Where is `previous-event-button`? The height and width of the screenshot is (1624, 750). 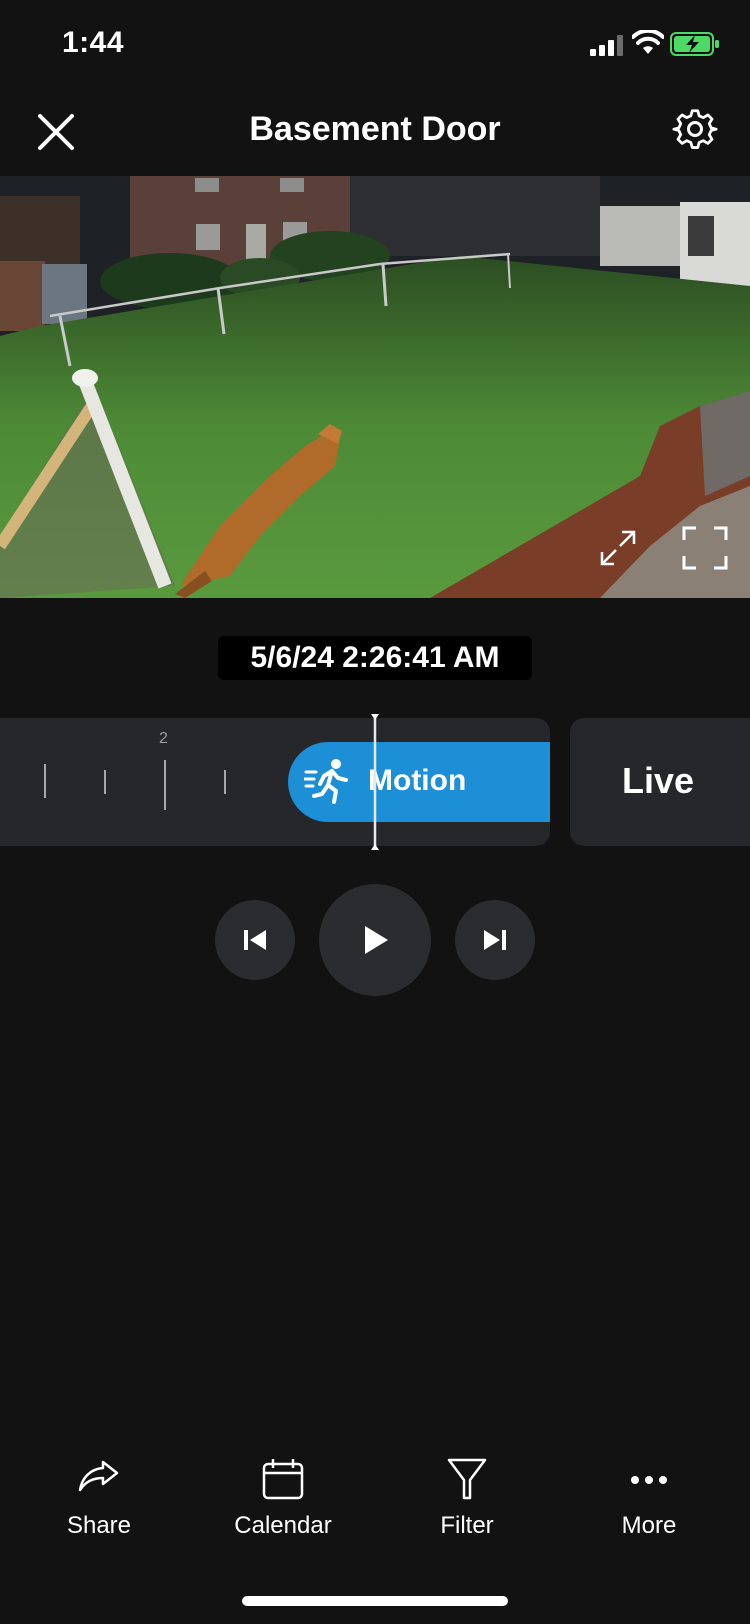
previous-event-button is located at coordinates (255, 940).